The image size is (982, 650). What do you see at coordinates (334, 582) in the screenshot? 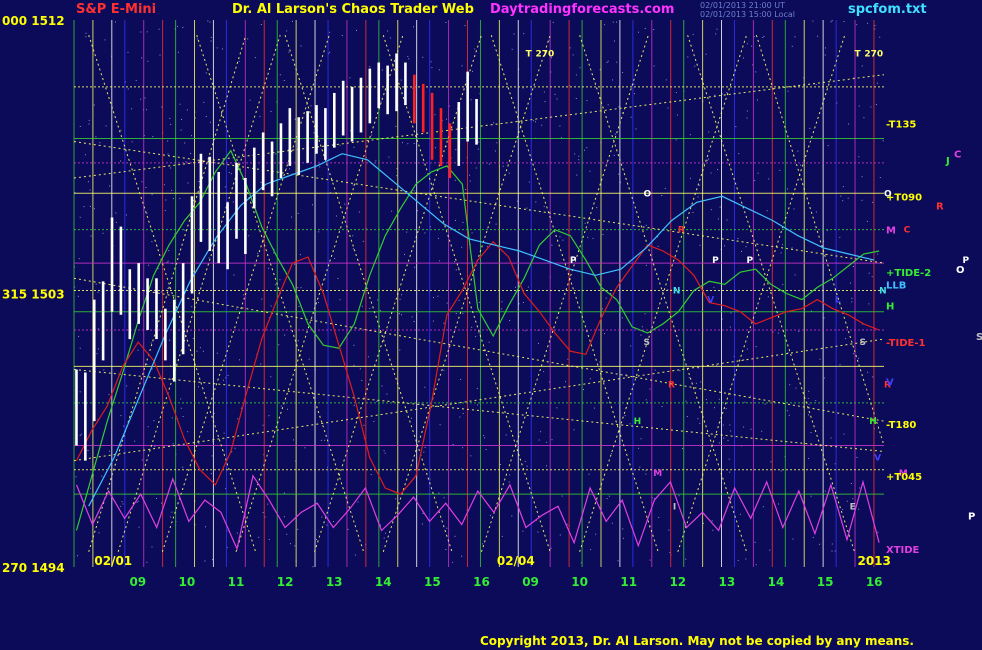
I see `x-tick-label: 13` at bounding box center [334, 582].